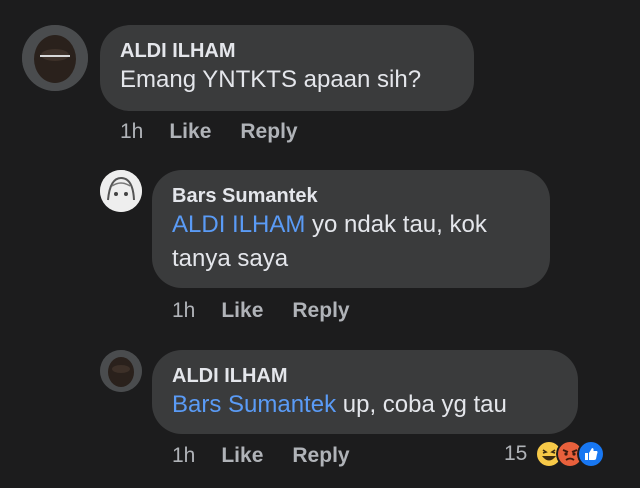 This screenshot has width=640, height=488. What do you see at coordinates (339, 404) in the screenshot?
I see `comment-text: Bars Sumantek up, coba yg tau` at bounding box center [339, 404].